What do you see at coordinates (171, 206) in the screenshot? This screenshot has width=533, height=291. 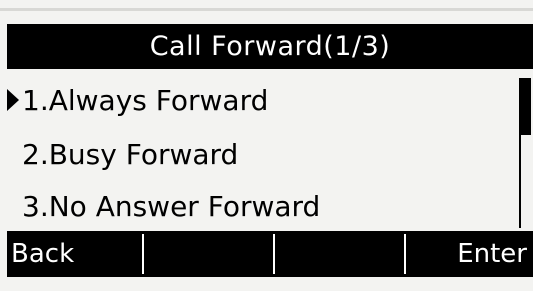 I see `menu-item-label: 3.No Answer Forward` at bounding box center [171, 206].